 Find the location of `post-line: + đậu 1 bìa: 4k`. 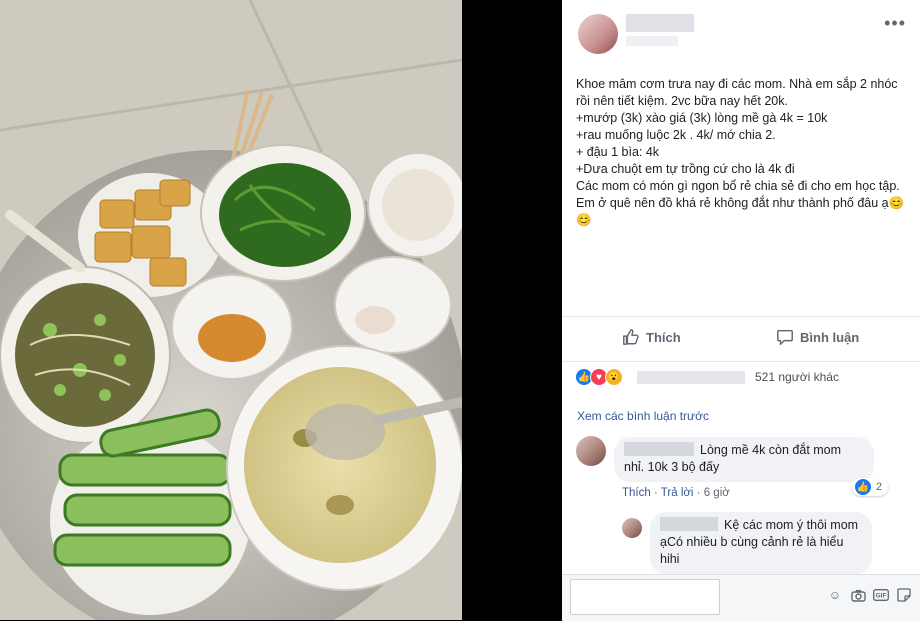

post-line: + đậu 1 bìa: 4k is located at coordinates (618, 152).